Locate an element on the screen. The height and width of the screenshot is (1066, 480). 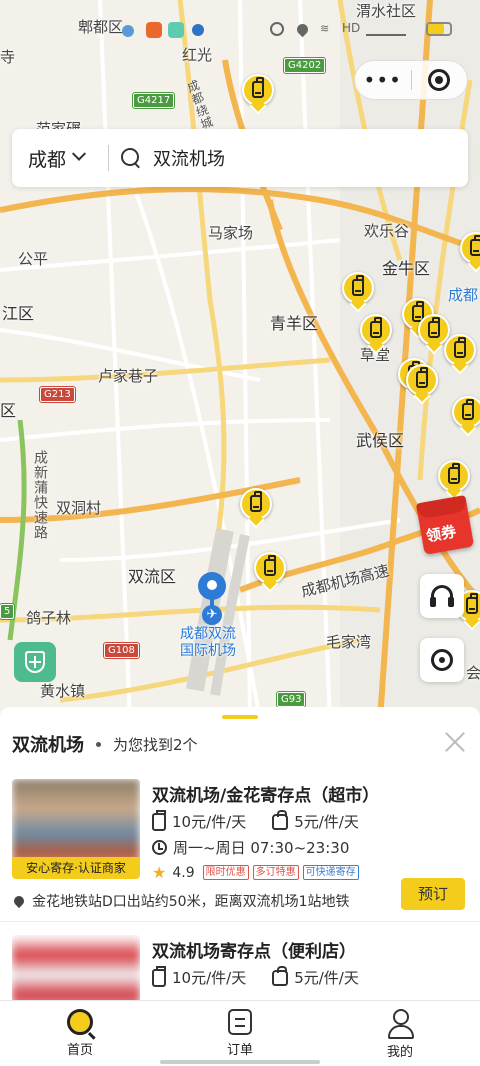
drag-handle is located at coordinates (240, 717).